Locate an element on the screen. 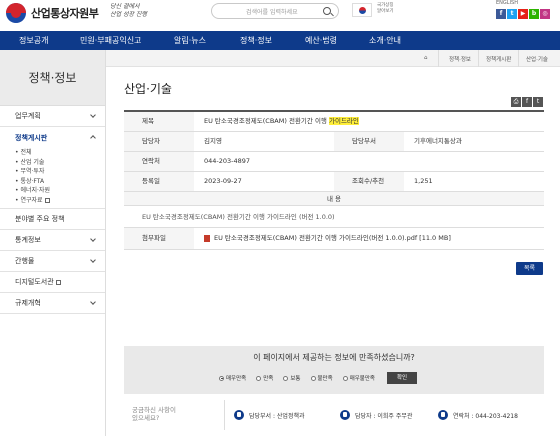 The width and height of the screenshot is (560, 436). list-button: 목록 is located at coordinates (529, 268).